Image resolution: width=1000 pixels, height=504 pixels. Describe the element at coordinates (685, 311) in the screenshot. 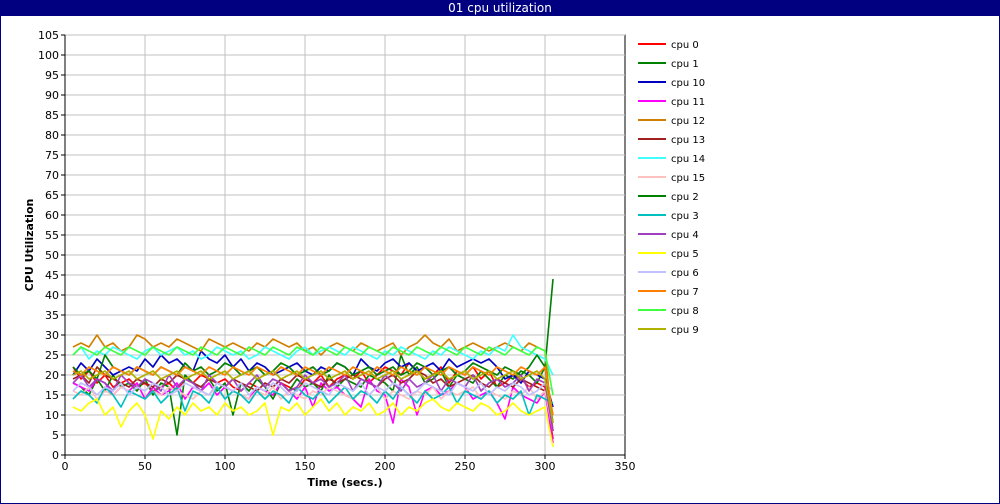

I see `legend-label: cpu 8` at that location.